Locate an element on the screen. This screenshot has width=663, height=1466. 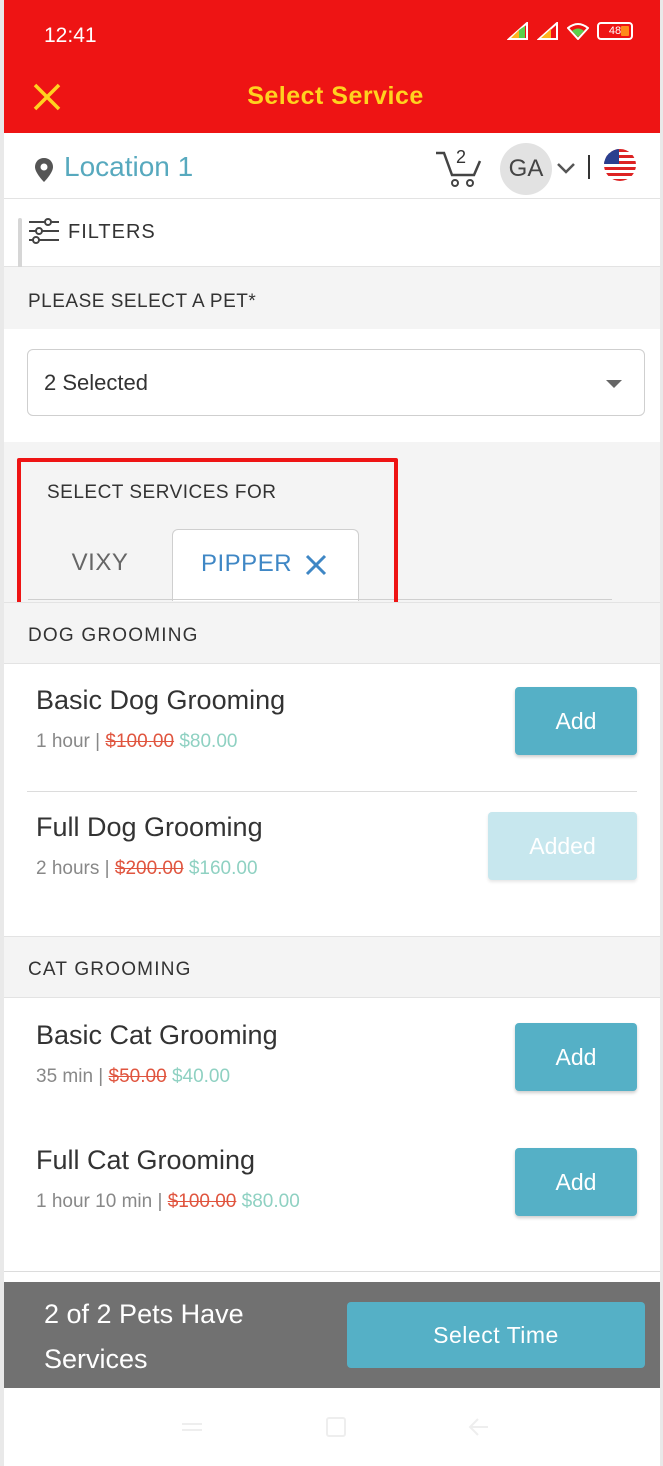
service-name: Basic Cat Grooming is located at coordinates (157, 1035).